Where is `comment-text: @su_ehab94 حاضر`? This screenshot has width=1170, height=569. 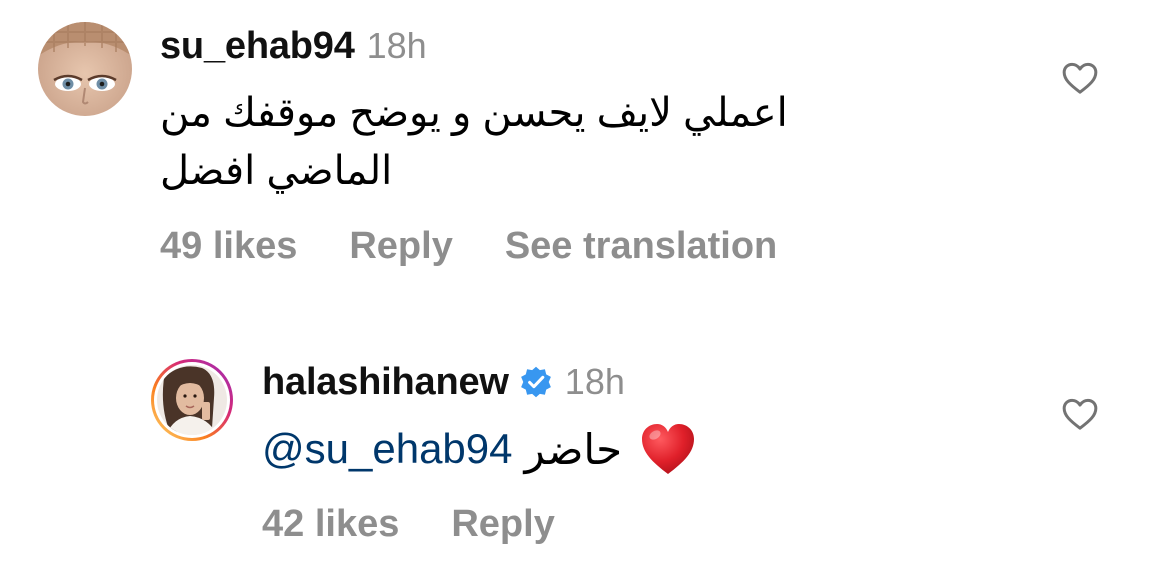
comment-text: @su_ehab94 حاضر is located at coordinates (479, 449).